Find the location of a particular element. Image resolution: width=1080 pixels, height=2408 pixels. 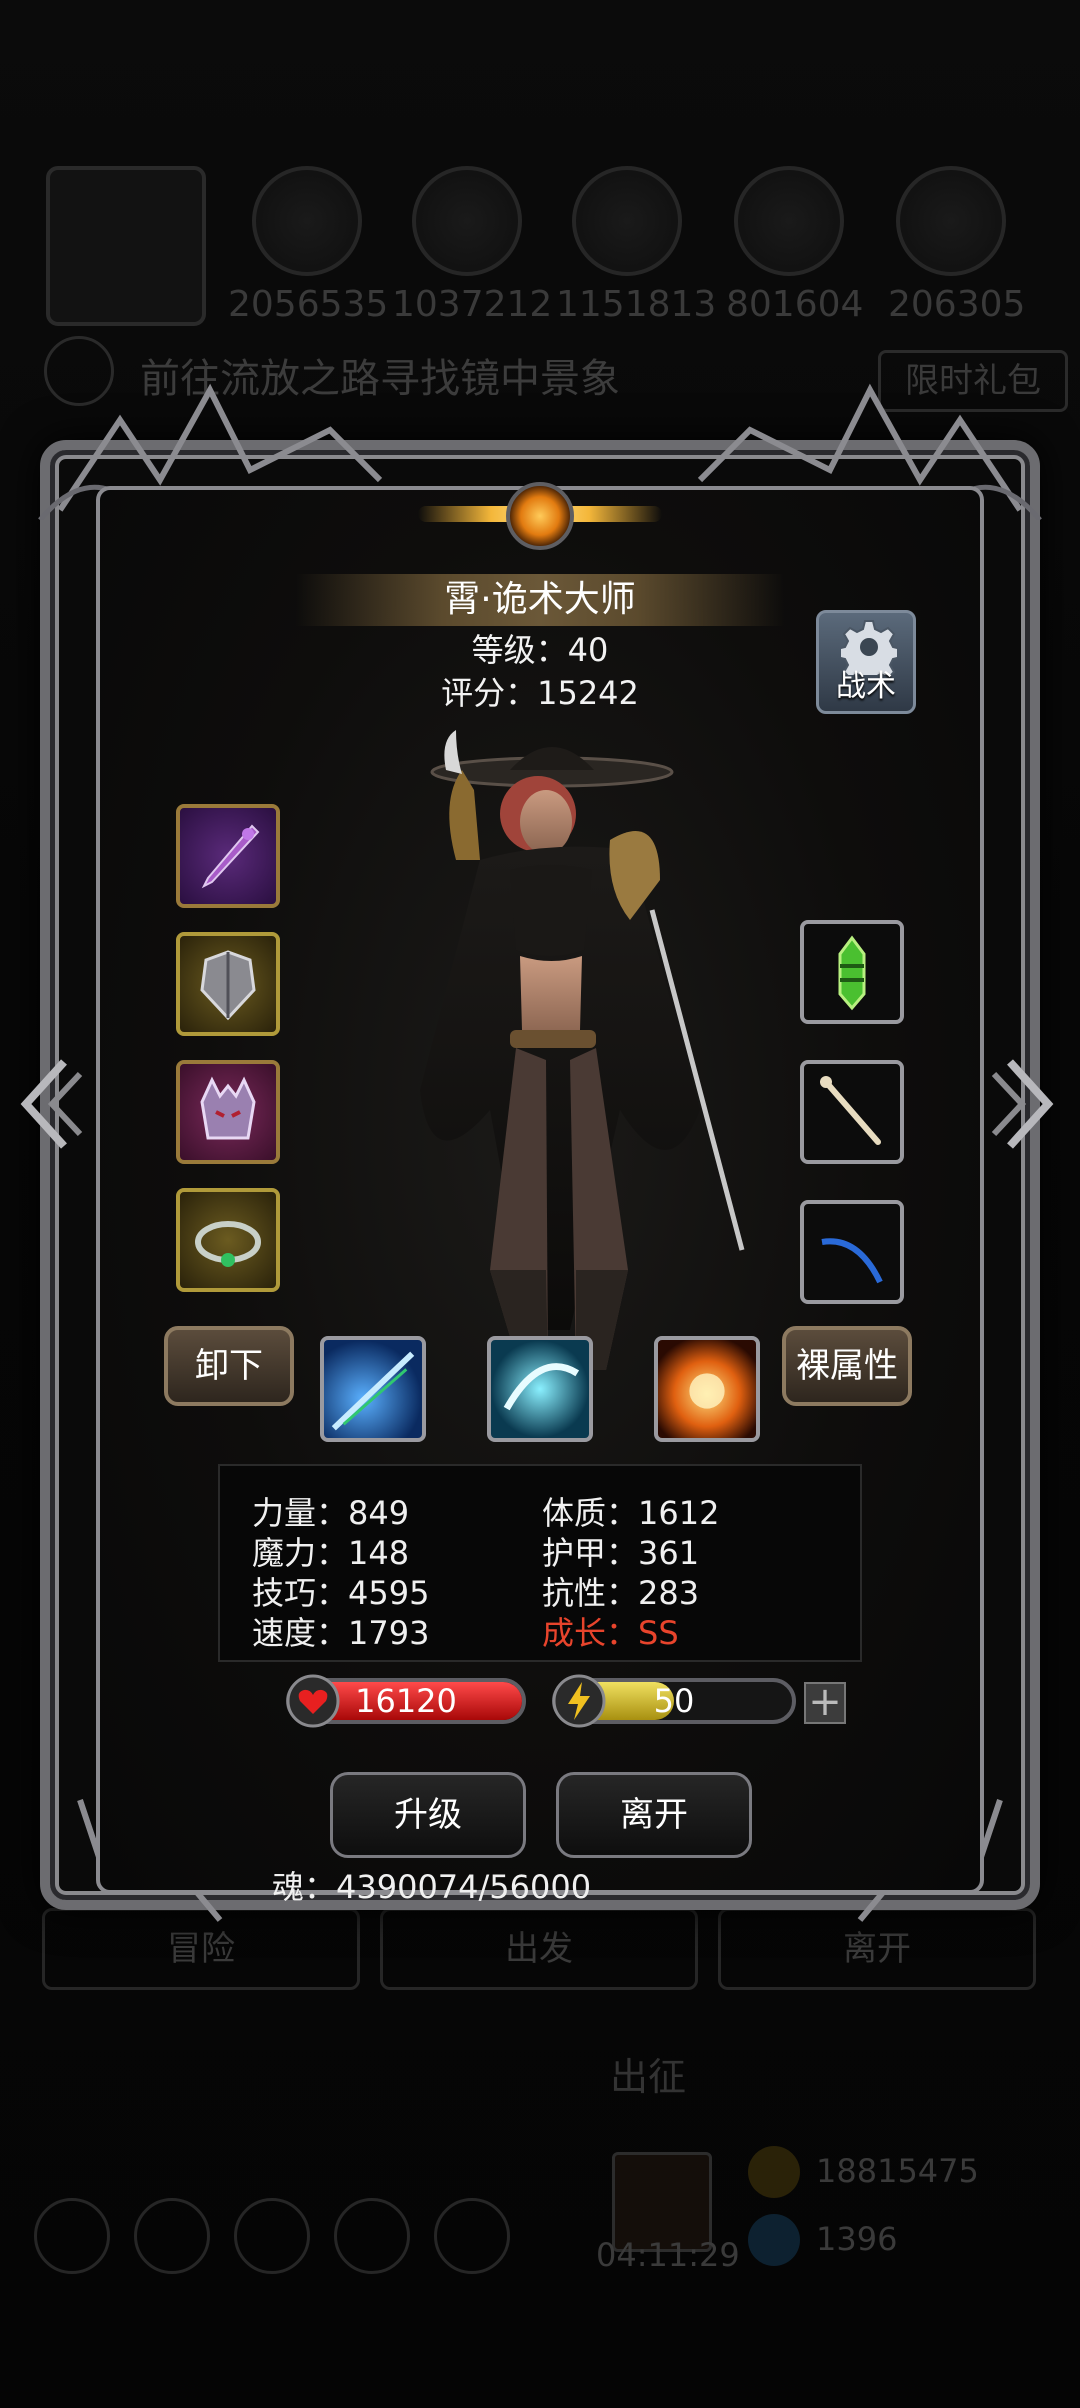

energy-bar: 50 is located at coordinates (674, 1701).